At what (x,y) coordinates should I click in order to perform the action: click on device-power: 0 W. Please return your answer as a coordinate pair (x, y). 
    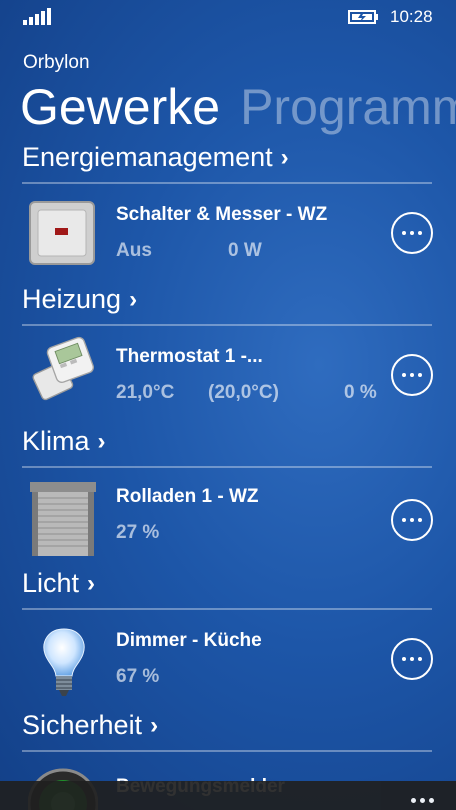
    Looking at the image, I should click on (245, 250).